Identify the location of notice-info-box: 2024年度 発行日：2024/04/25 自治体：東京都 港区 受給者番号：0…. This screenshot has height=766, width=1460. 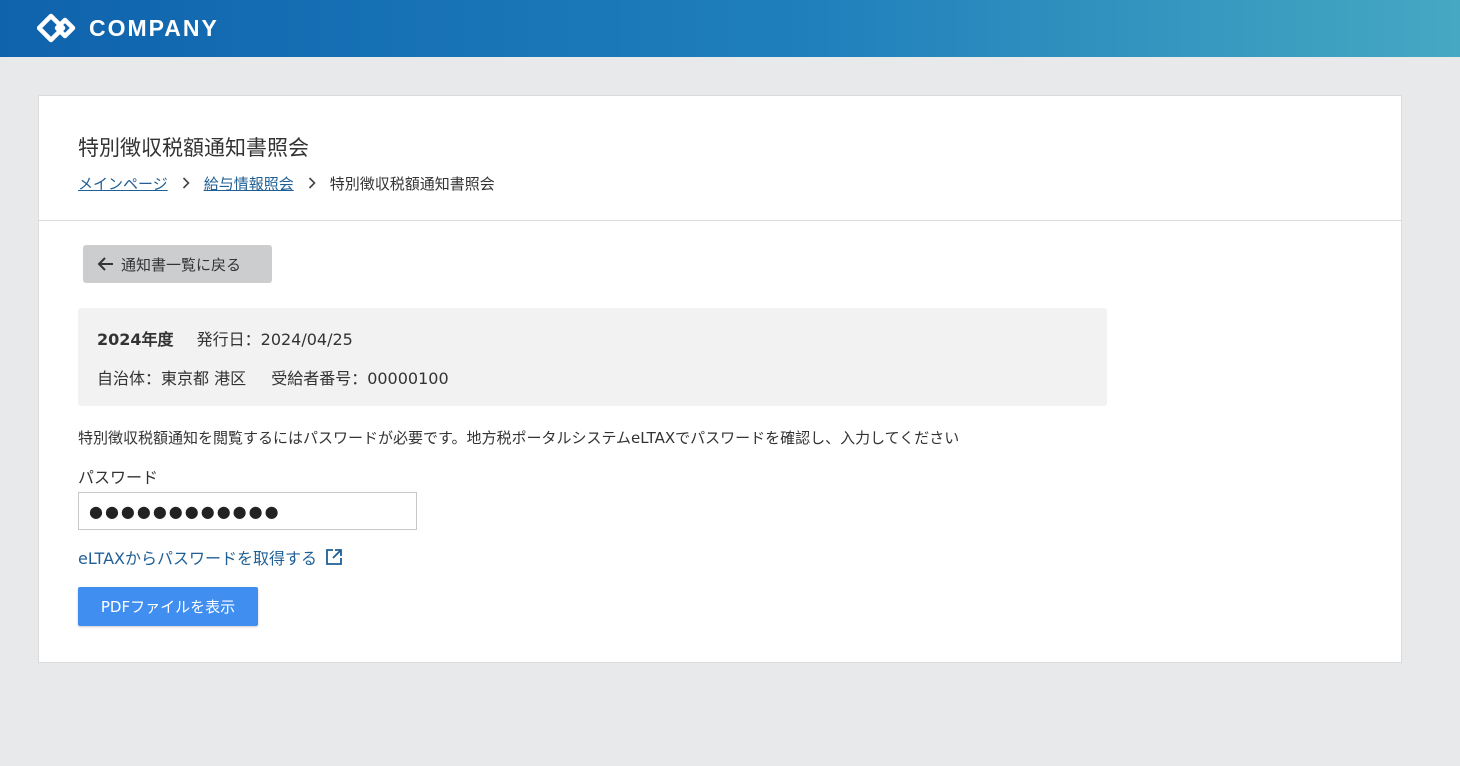
(592, 357).